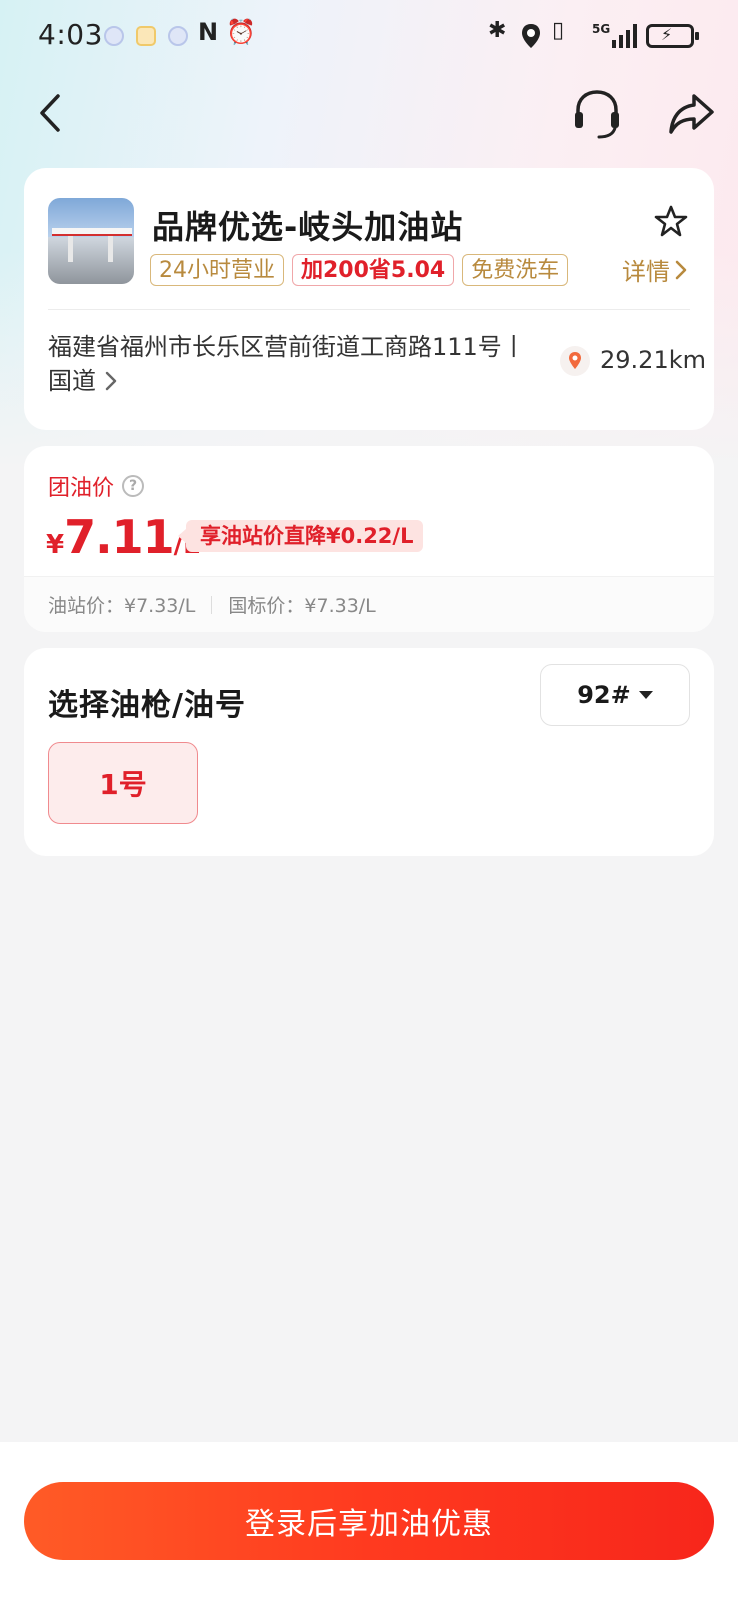 The height and width of the screenshot is (1600, 738). What do you see at coordinates (604, 695) in the screenshot?
I see `fuel-grade-value: 92#` at bounding box center [604, 695].